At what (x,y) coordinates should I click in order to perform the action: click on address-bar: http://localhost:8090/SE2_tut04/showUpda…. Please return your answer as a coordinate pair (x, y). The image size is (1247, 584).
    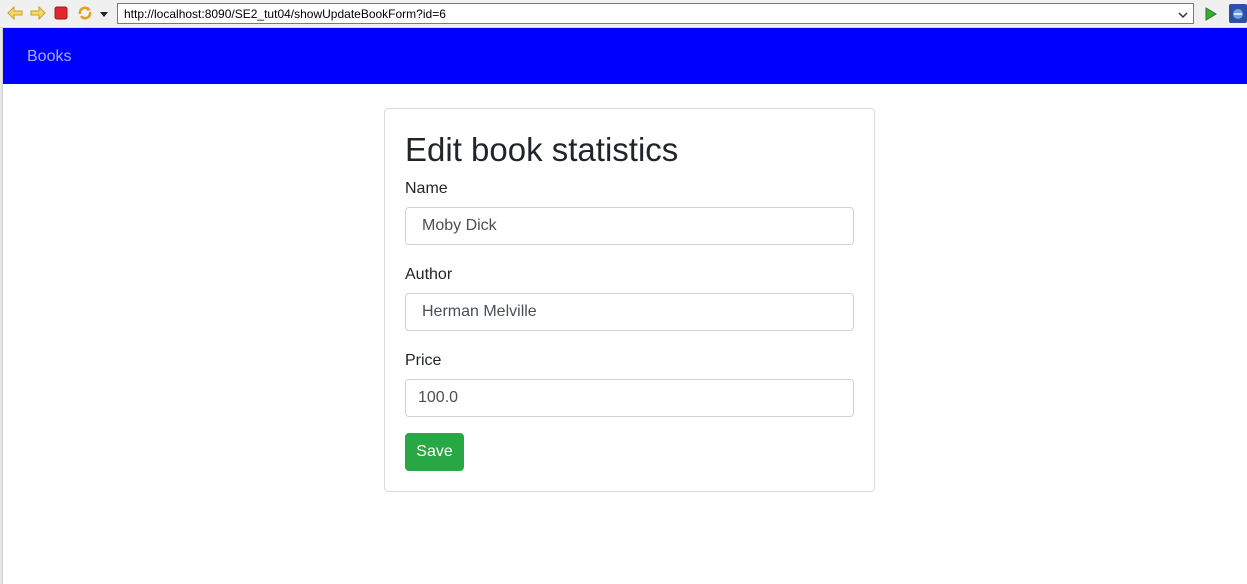
    Looking at the image, I should click on (655, 13).